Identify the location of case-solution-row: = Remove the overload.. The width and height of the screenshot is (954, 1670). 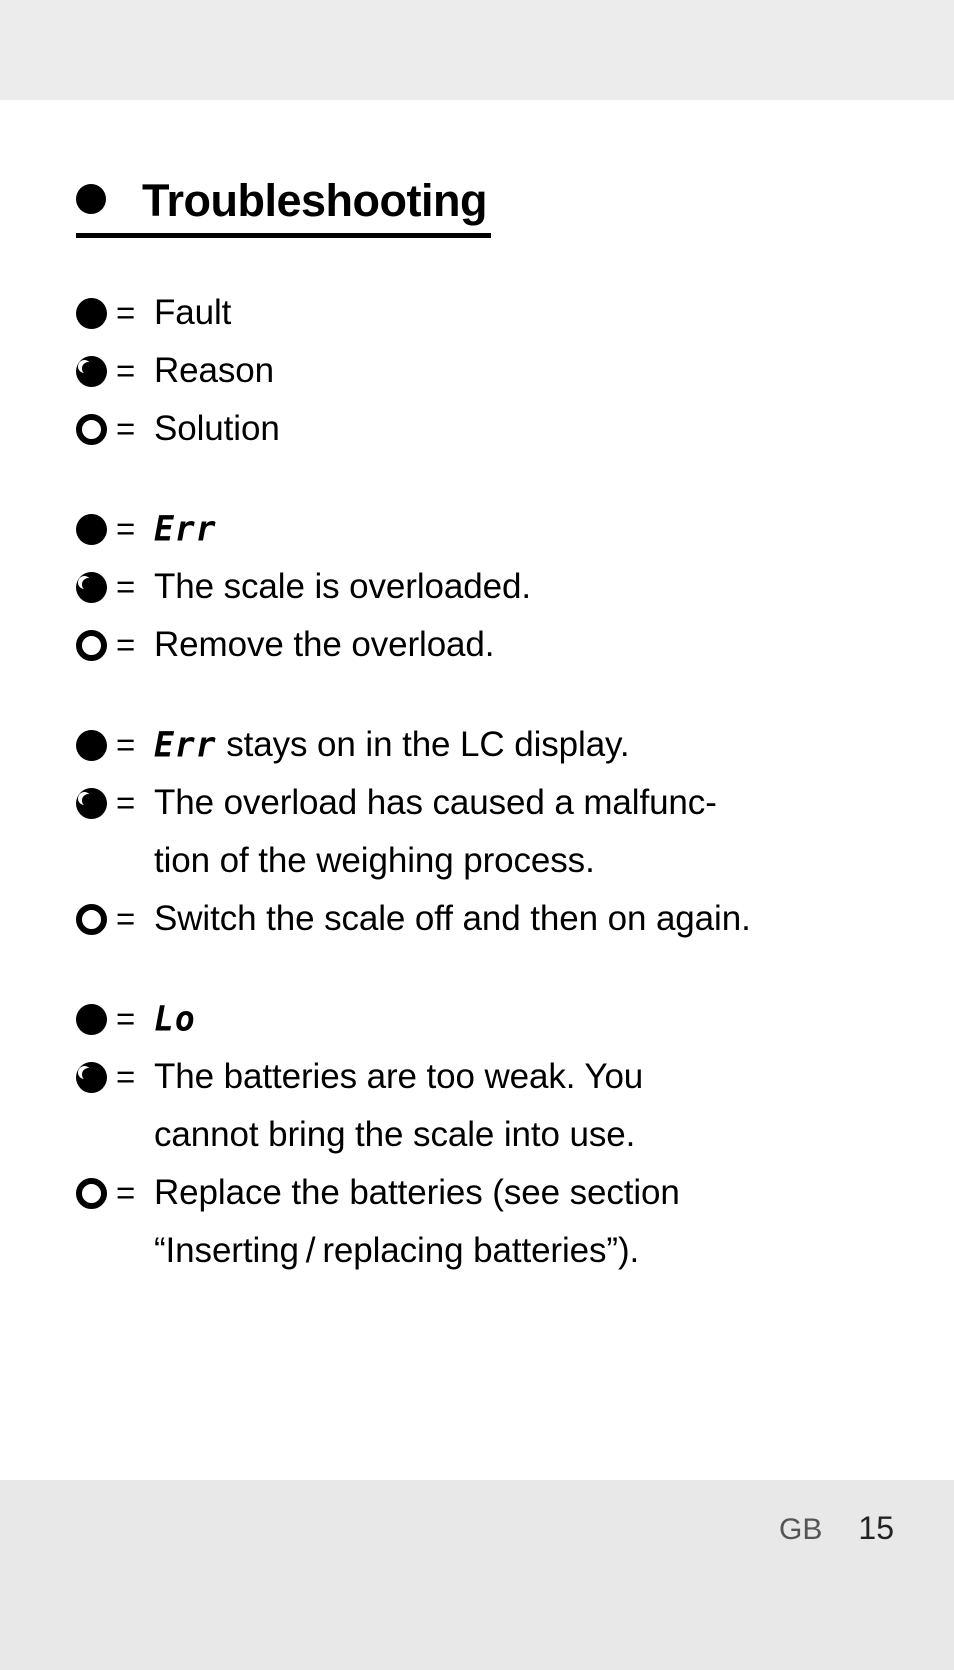
(485, 645).